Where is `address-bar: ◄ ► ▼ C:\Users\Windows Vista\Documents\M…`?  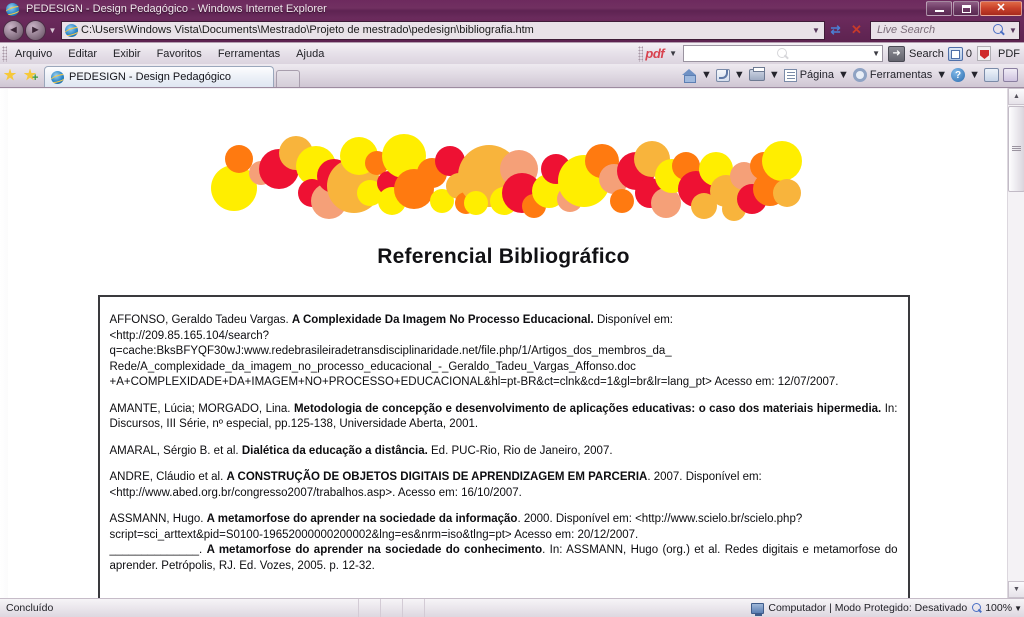
address-bar: ◄ ► ▼ C:\Users\Windows Vista\Documents\M… is located at coordinates (512, 30).